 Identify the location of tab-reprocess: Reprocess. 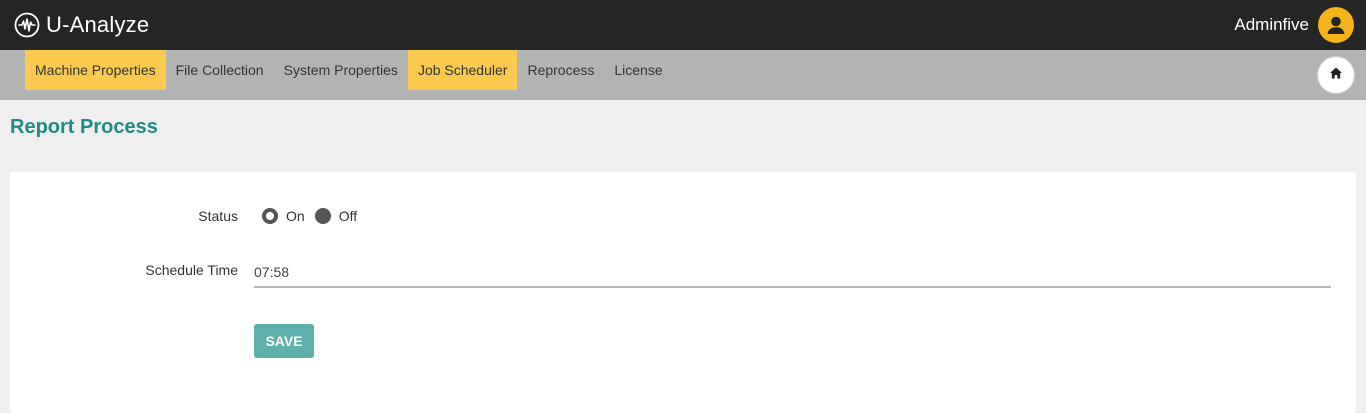
(560, 70).